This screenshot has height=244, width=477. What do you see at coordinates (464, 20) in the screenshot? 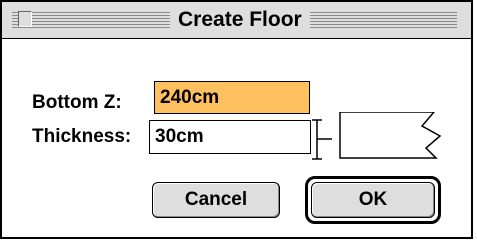
I see `titlebar-frame-right` at bounding box center [464, 20].